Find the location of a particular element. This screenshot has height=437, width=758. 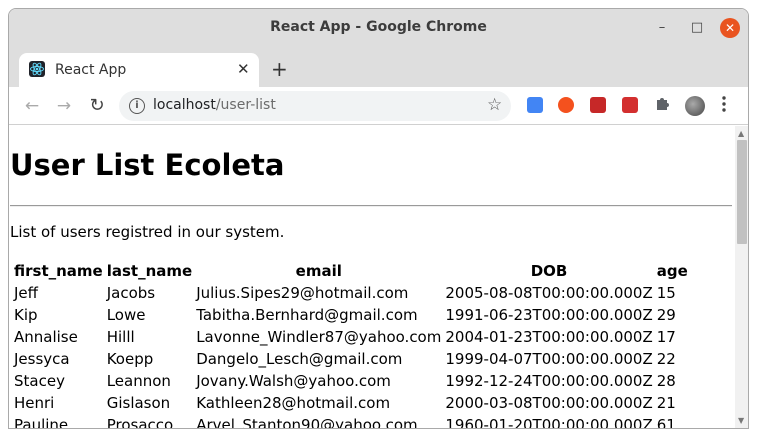

window-title: React App - Google Chrome is located at coordinates (378, 27).